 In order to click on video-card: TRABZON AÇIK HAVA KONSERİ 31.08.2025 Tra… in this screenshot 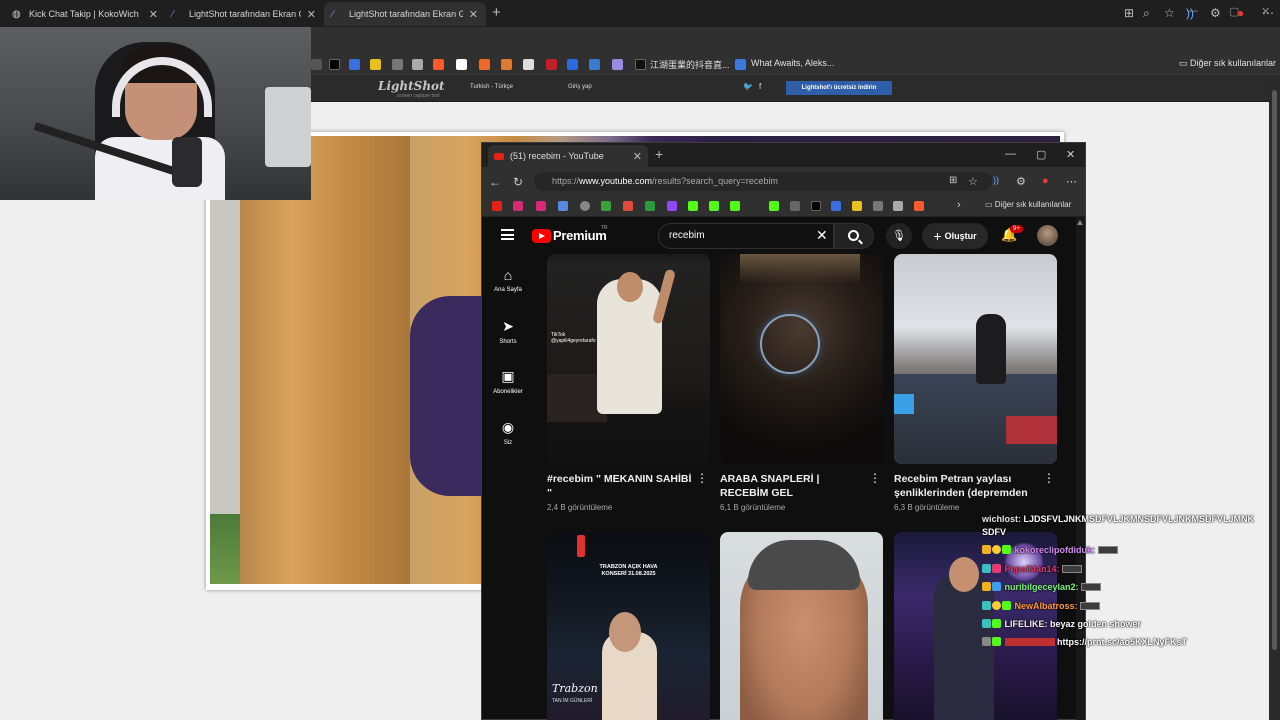, I will do `click(628, 626)`.